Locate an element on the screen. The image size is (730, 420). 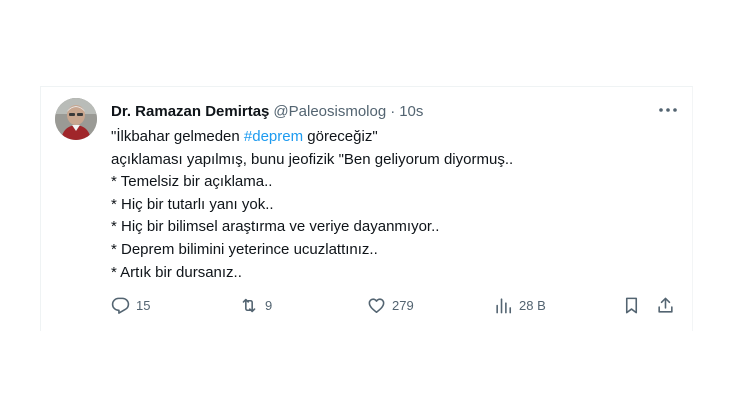
views-button: 28 B is located at coordinates (520, 305).